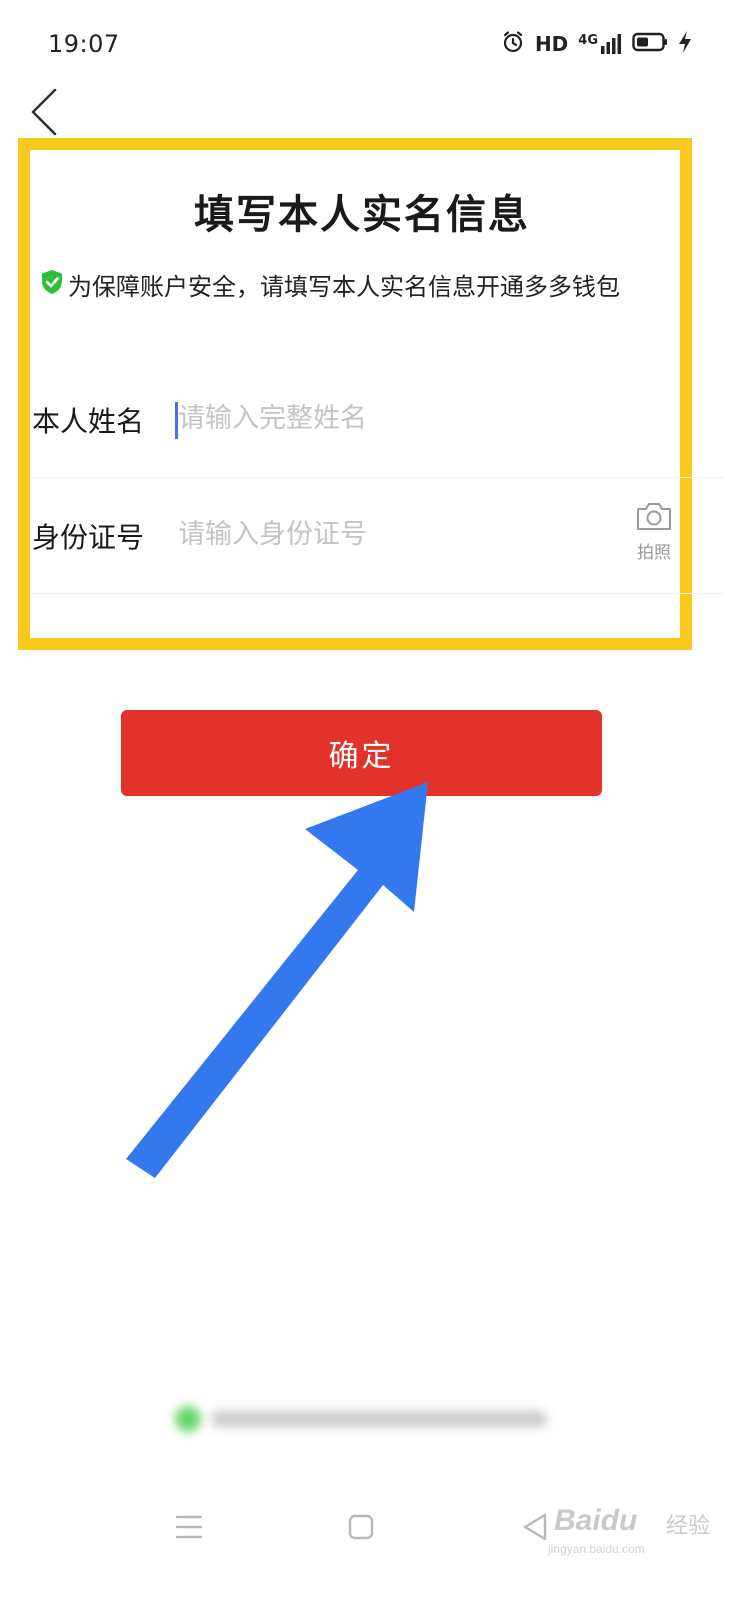 Image resolution: width=738 pixels, height=1600 pixels. Describe the element at coordinates (513, 44) in the screenshot. I see `alarm-icon` at that location.